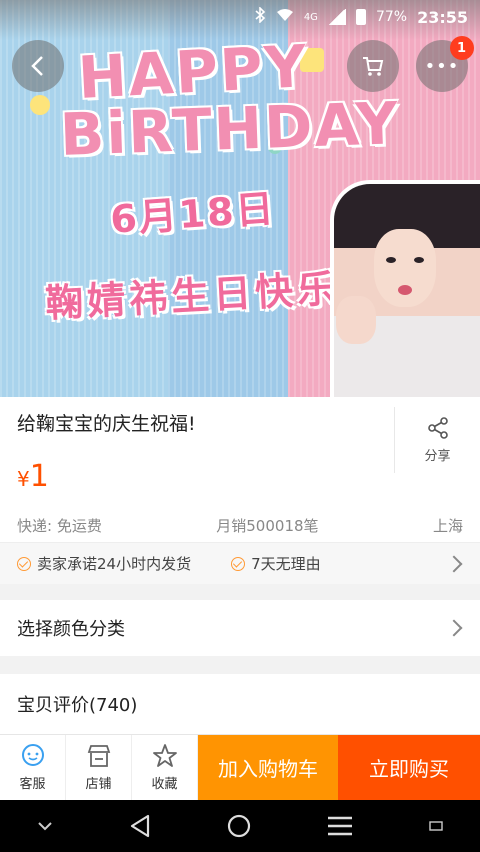 Image resolution: width=480 pixels, height=852 pixels. What do you see at coordinates (437, 427) in the screenshot?
I see `share-icon` at bounding box center [437, 427].